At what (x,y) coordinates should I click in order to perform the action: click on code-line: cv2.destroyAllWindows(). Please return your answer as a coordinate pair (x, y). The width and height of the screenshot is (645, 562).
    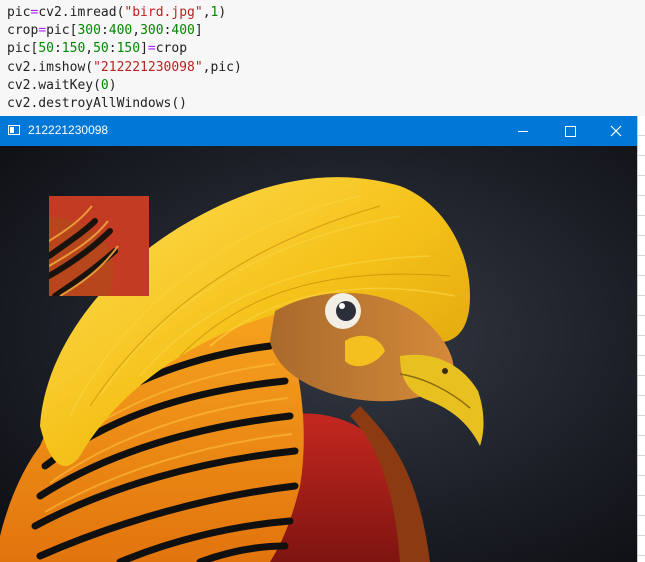
    Looking at the image, I should click on (97, 103).